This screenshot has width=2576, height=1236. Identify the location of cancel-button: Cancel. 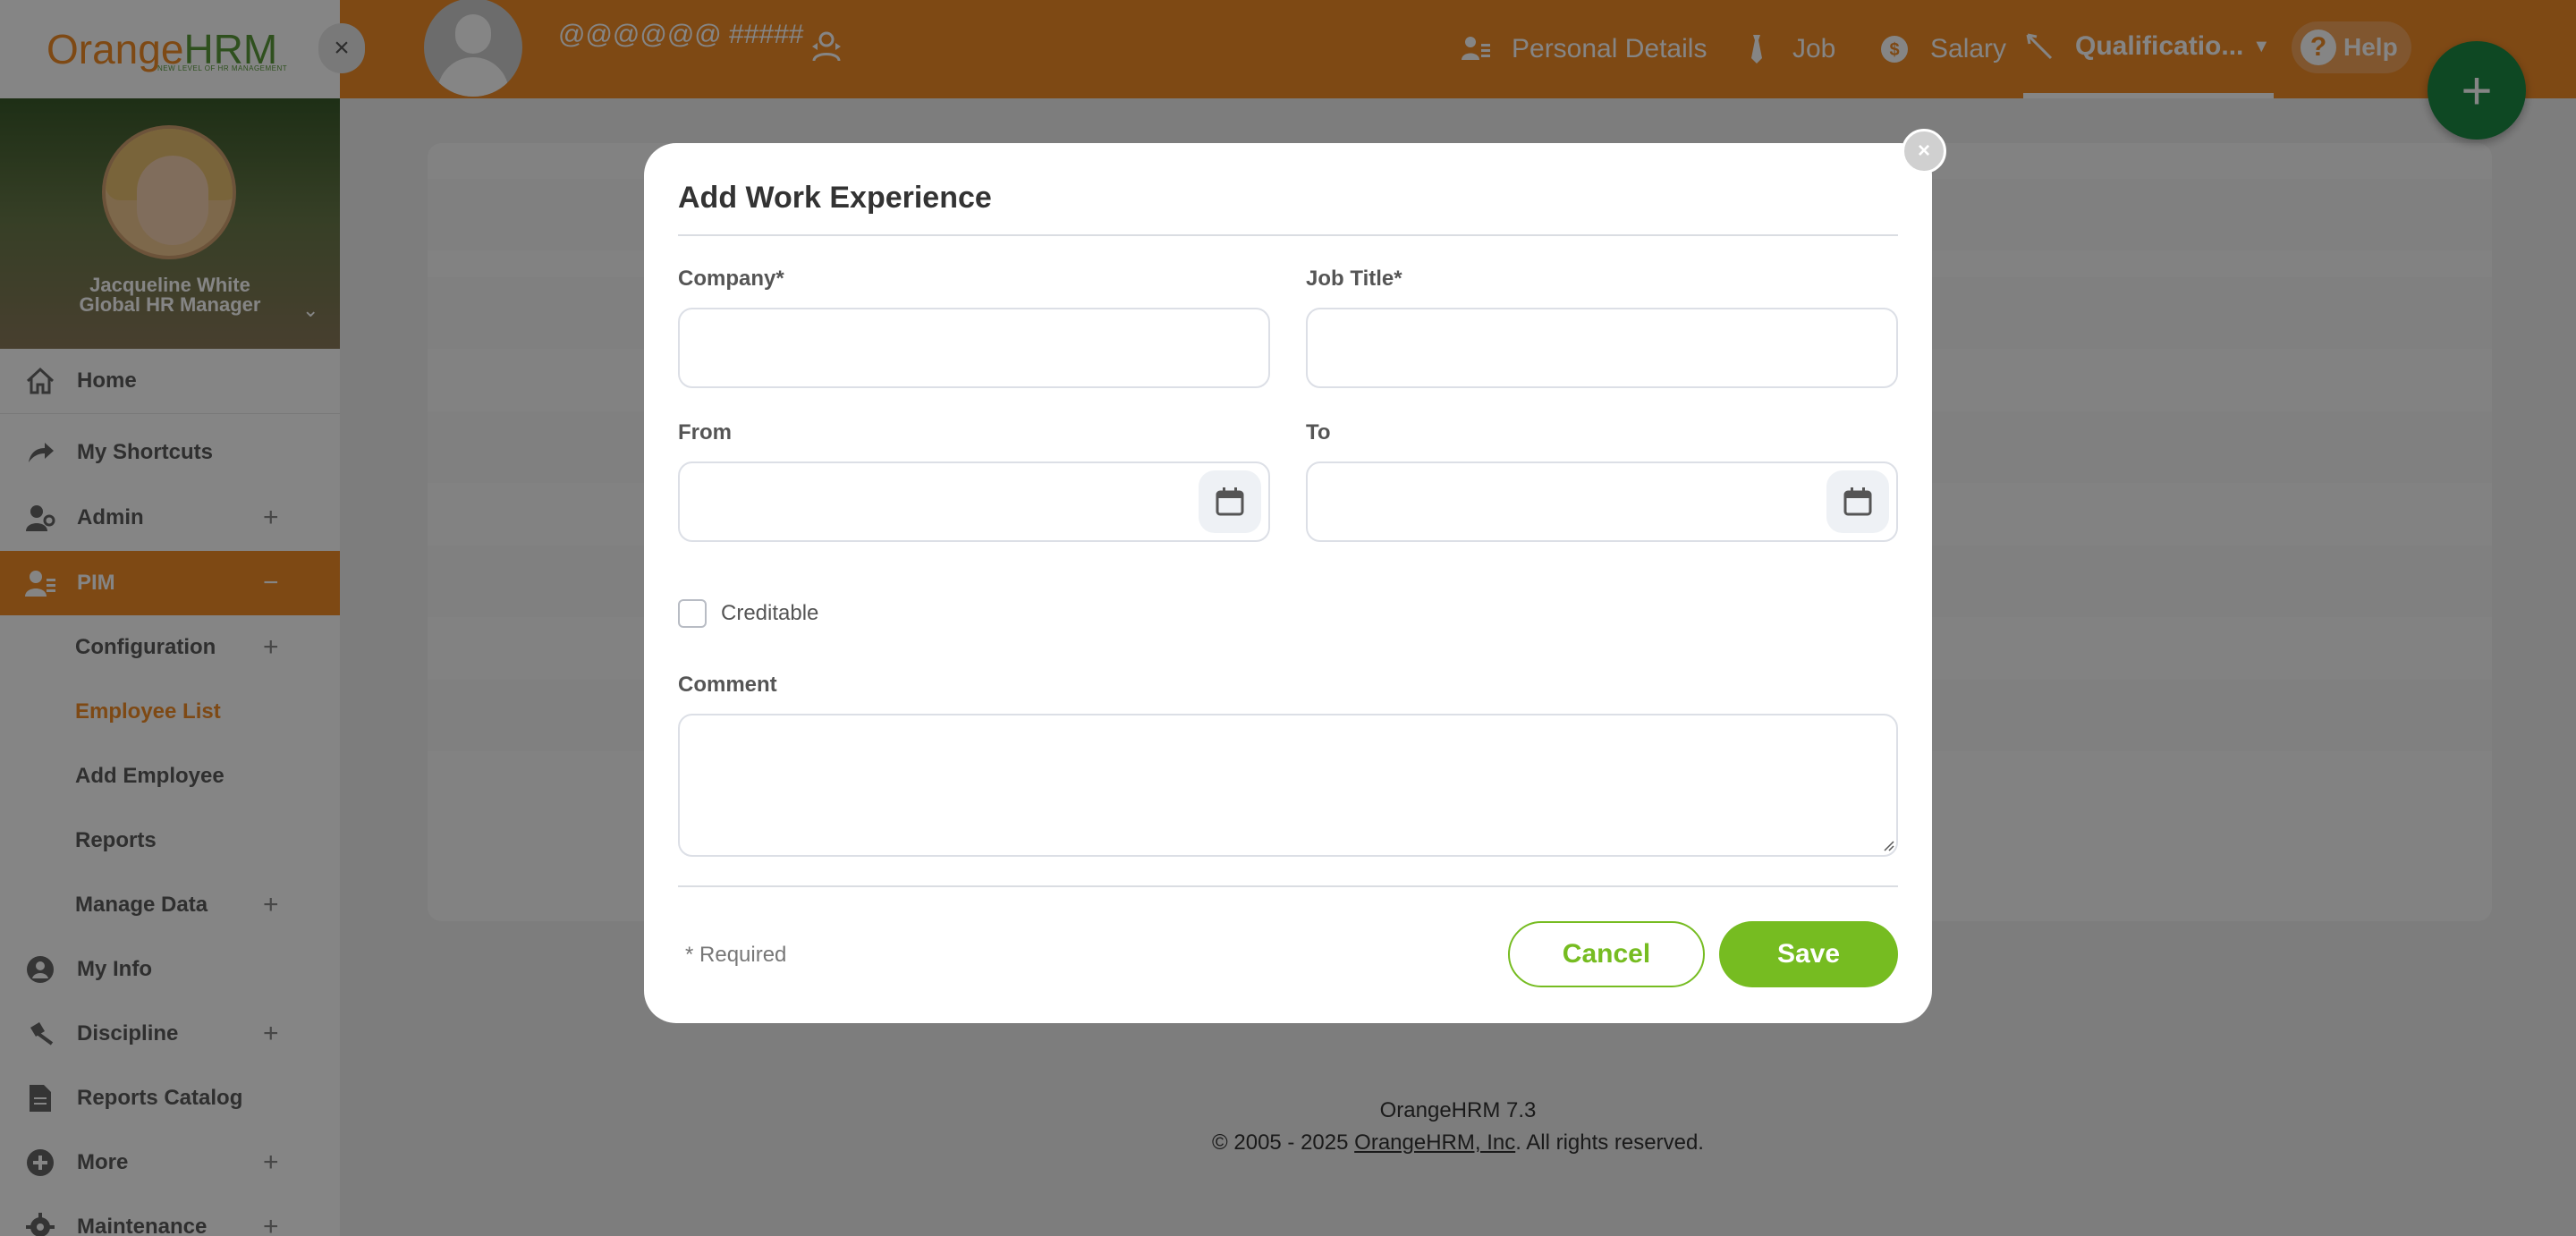
(1606, 954).